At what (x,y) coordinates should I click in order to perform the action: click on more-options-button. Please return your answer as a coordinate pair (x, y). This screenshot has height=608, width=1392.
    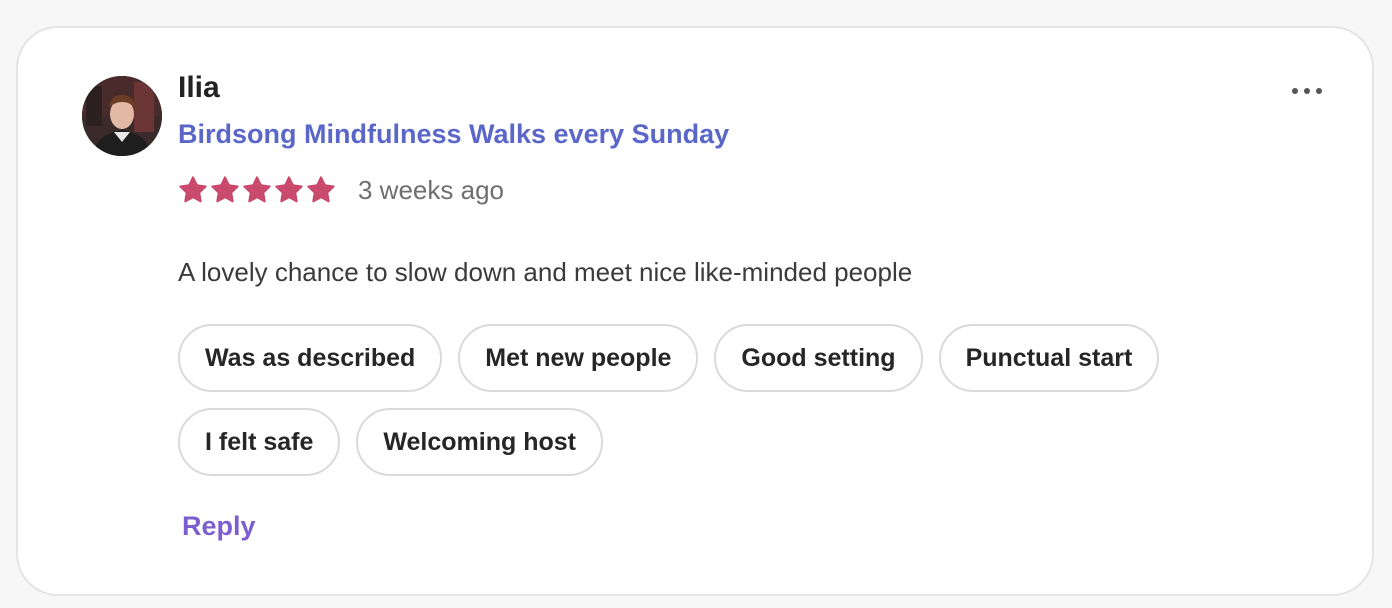
    Looking at the image, I should click on (1307, 91).